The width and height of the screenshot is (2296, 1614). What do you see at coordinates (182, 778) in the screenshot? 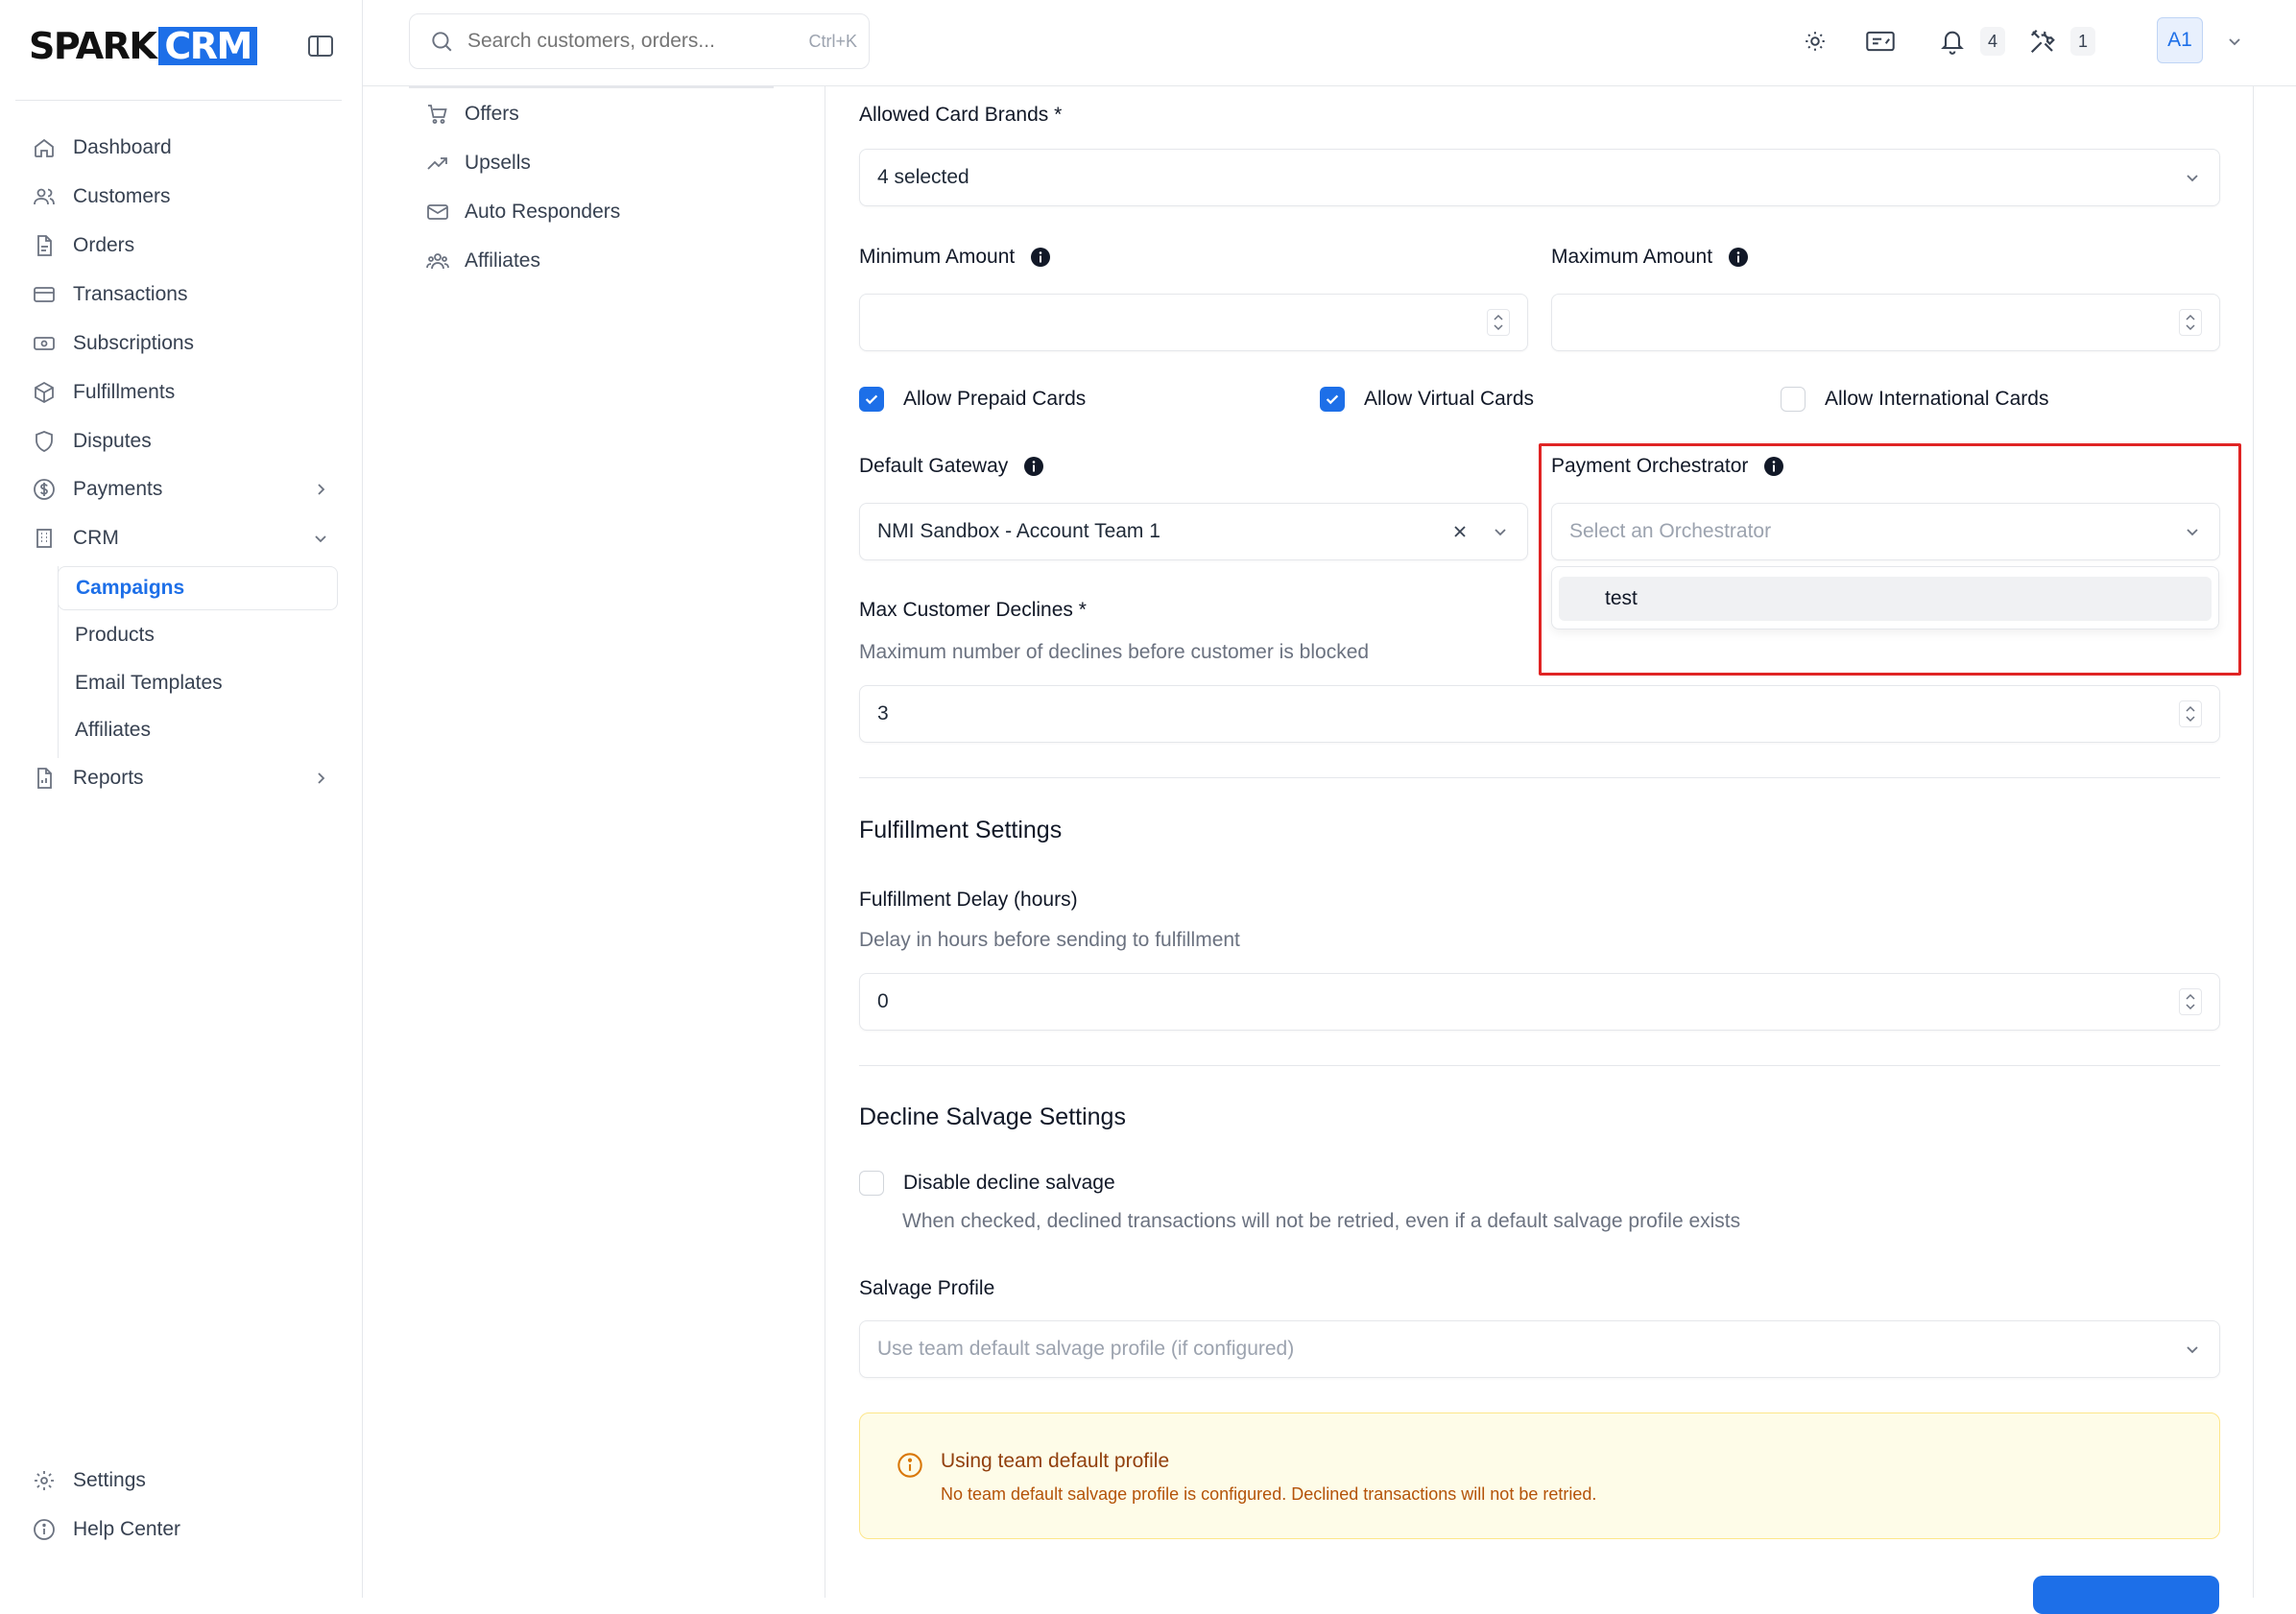
I see `sidebar-item-reports: Reports` at bounding box center [182, 778].